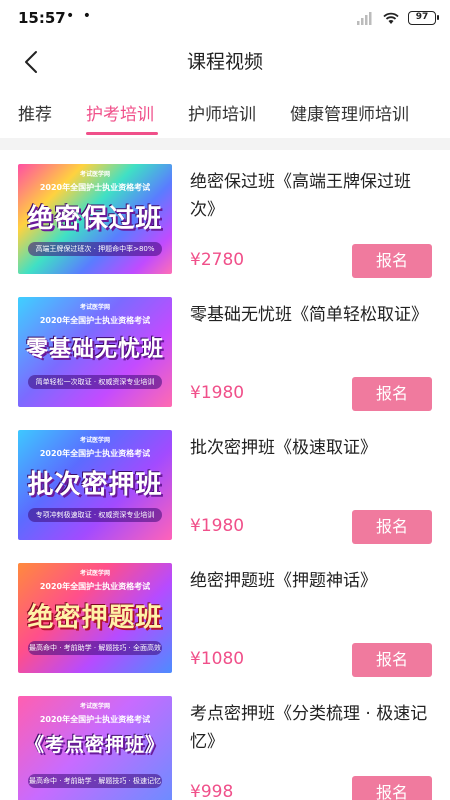 This screenshot has width=450, height=800. I want to click on thumbnail-title: 绝密保过班, so click(95, 219).